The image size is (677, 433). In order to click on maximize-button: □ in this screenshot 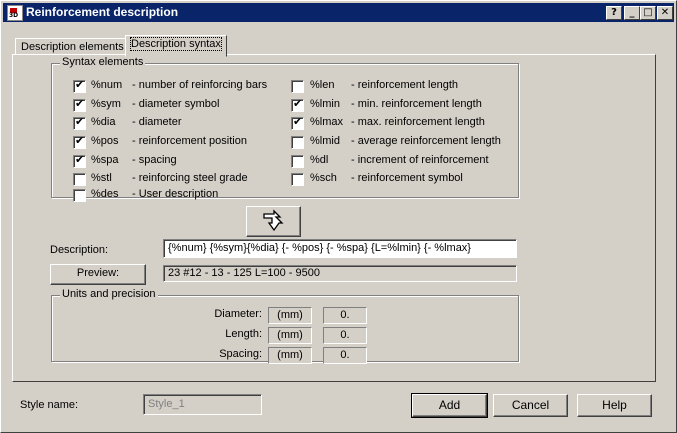, I will do `click(648, 13)`.